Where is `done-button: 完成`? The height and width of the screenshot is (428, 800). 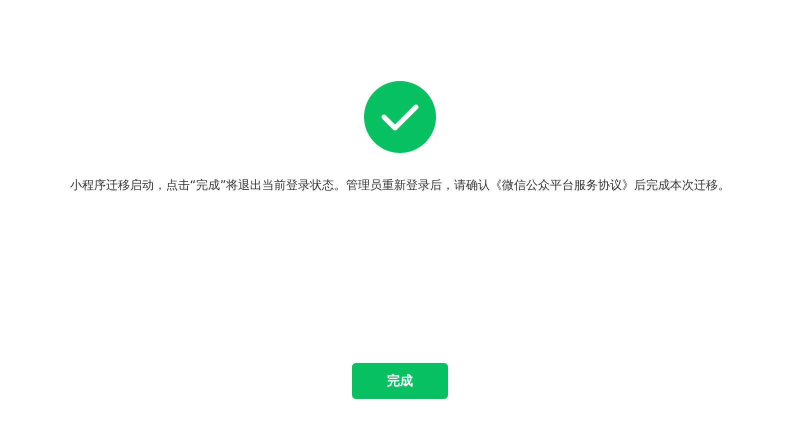 done-button: 完成 is located at coordinates (400, 381).